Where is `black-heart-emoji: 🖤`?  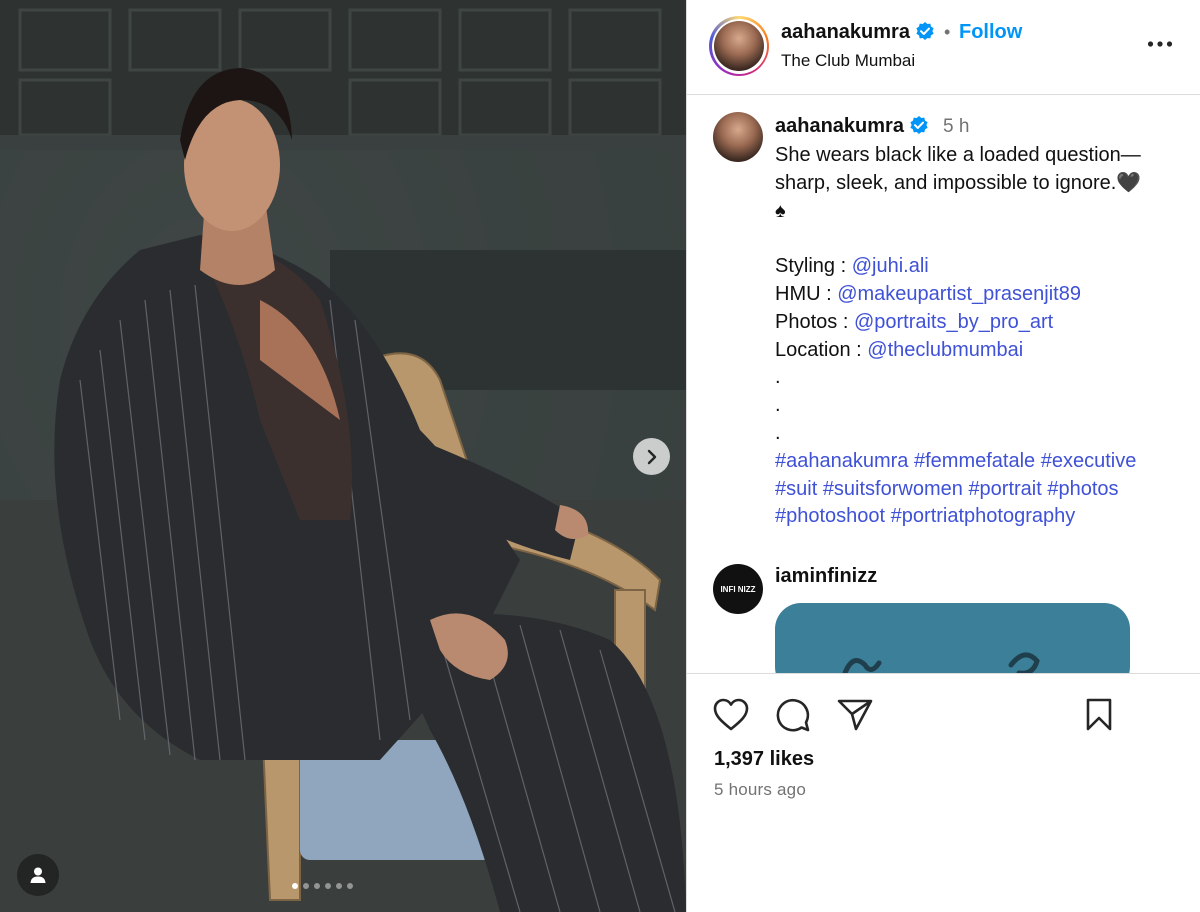
black-heart-emoji: 🖤 is located at coordinates (1129, 182).